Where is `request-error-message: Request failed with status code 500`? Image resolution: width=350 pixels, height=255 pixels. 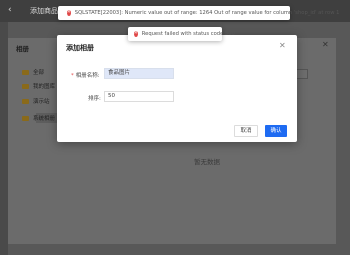
request-error-message: Request failed with status code 500 is located at coordinates (188, 34).